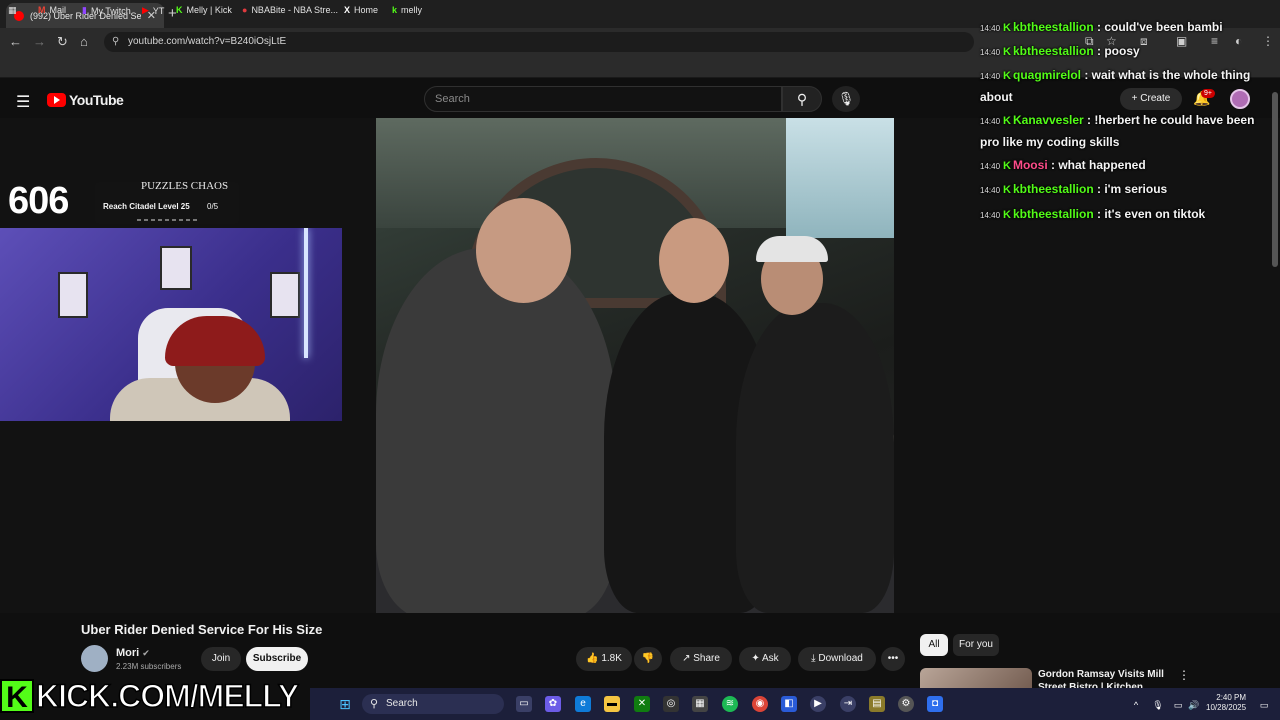 The width and height of the screenshot is (1280, 720). I want to click on subscribe-button: Subscribe, so click(277, 659).